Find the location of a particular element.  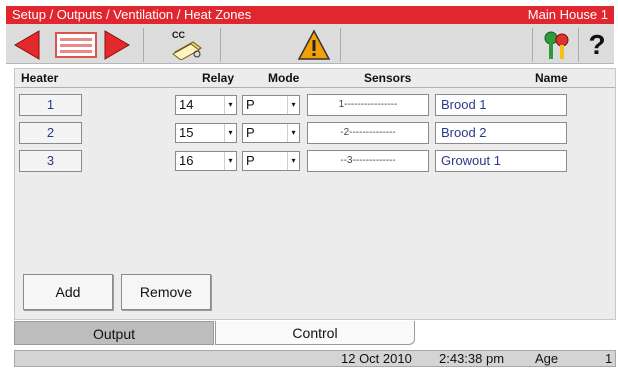

warning-triangle-icon is located at coordinates (314, 44).